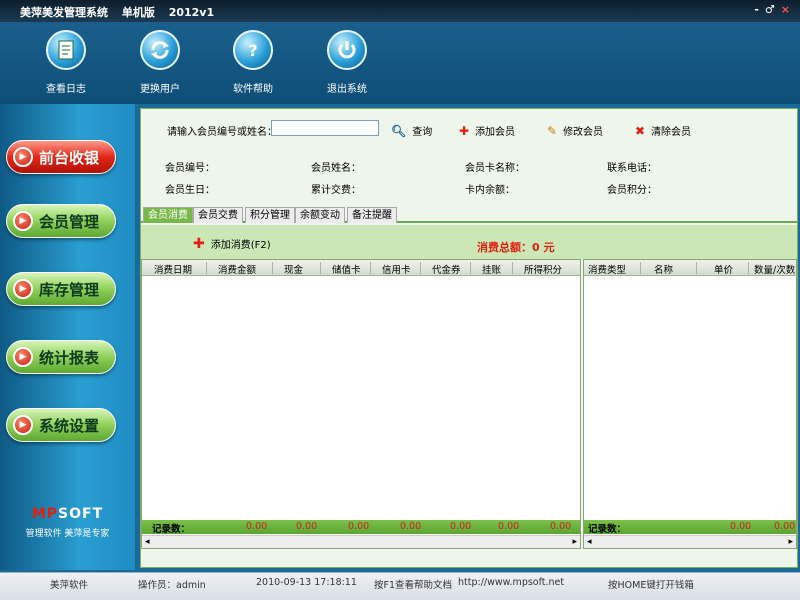 Image resolution: width=800 pixels, height=600 pixels. I want to click on view-log-label: 查看日志, so click(66, 89).